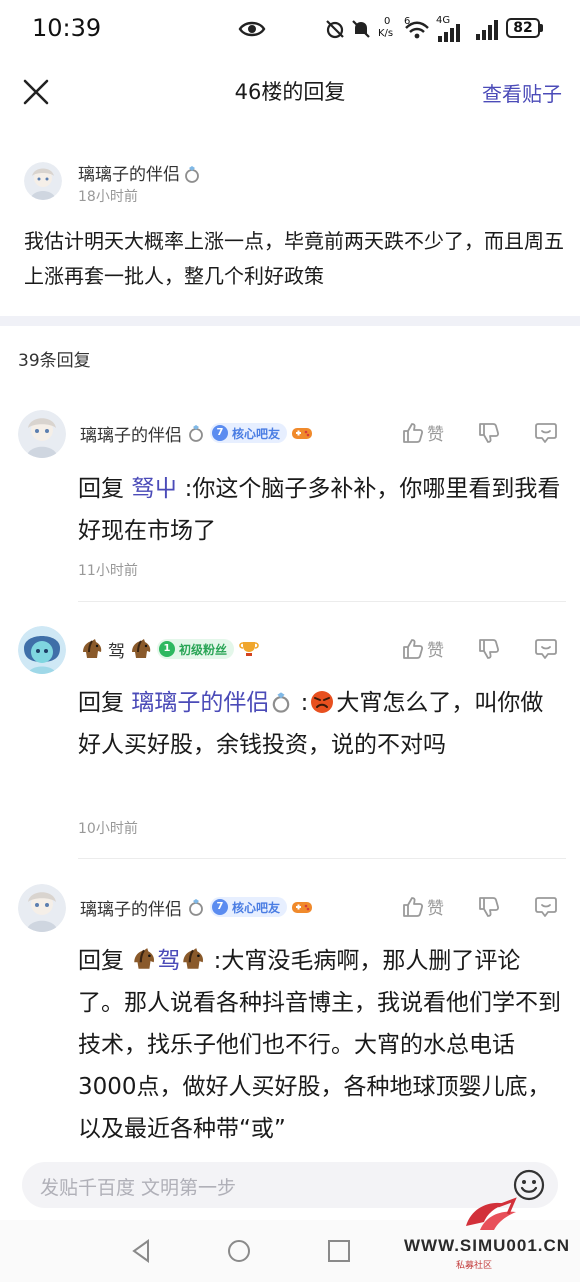 This screenshot has height=1282, width=580. I want to click on net-speed-unit: K/s, so click(386, 33).